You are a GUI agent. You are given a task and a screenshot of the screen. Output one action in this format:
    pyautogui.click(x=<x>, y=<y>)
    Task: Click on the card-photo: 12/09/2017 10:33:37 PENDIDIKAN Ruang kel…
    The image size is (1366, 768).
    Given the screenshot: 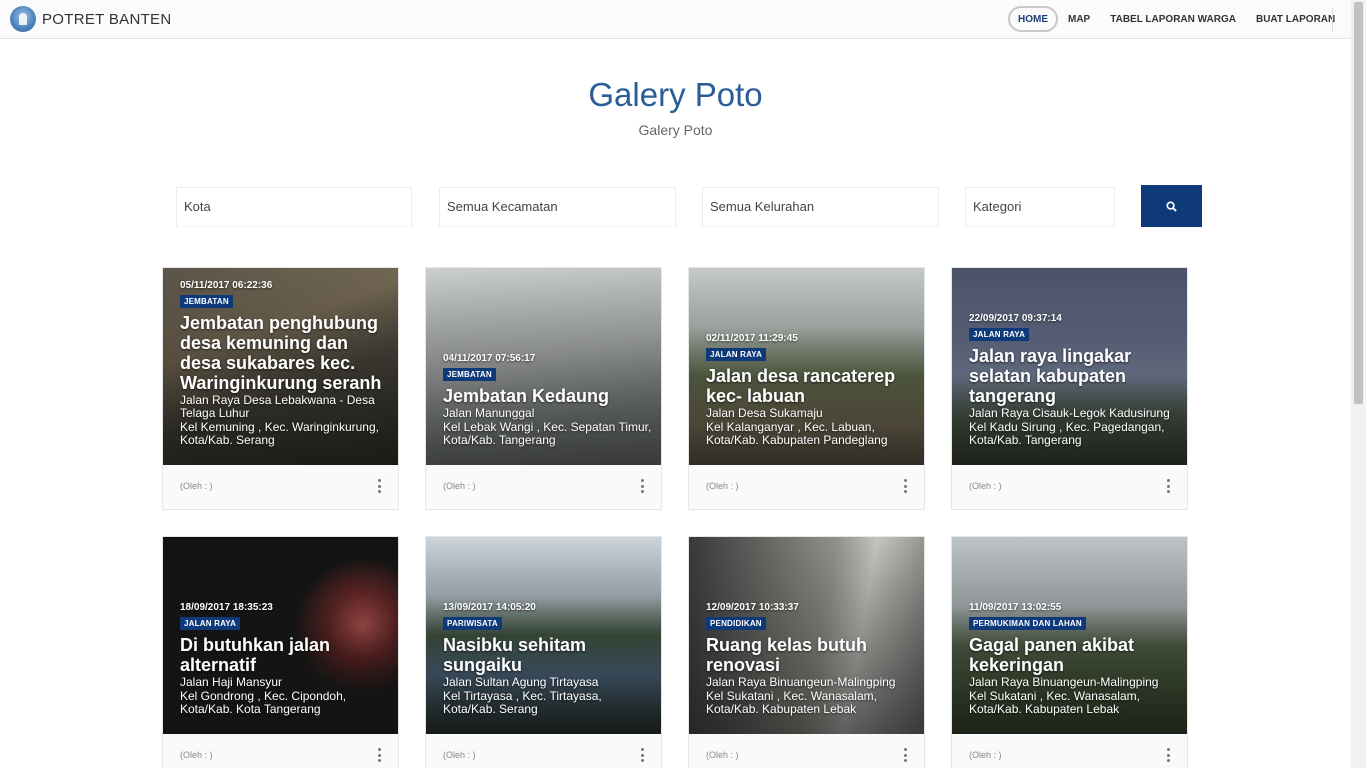 What is the action you would take?
    pyautogui.click(x=806, y=635)
    